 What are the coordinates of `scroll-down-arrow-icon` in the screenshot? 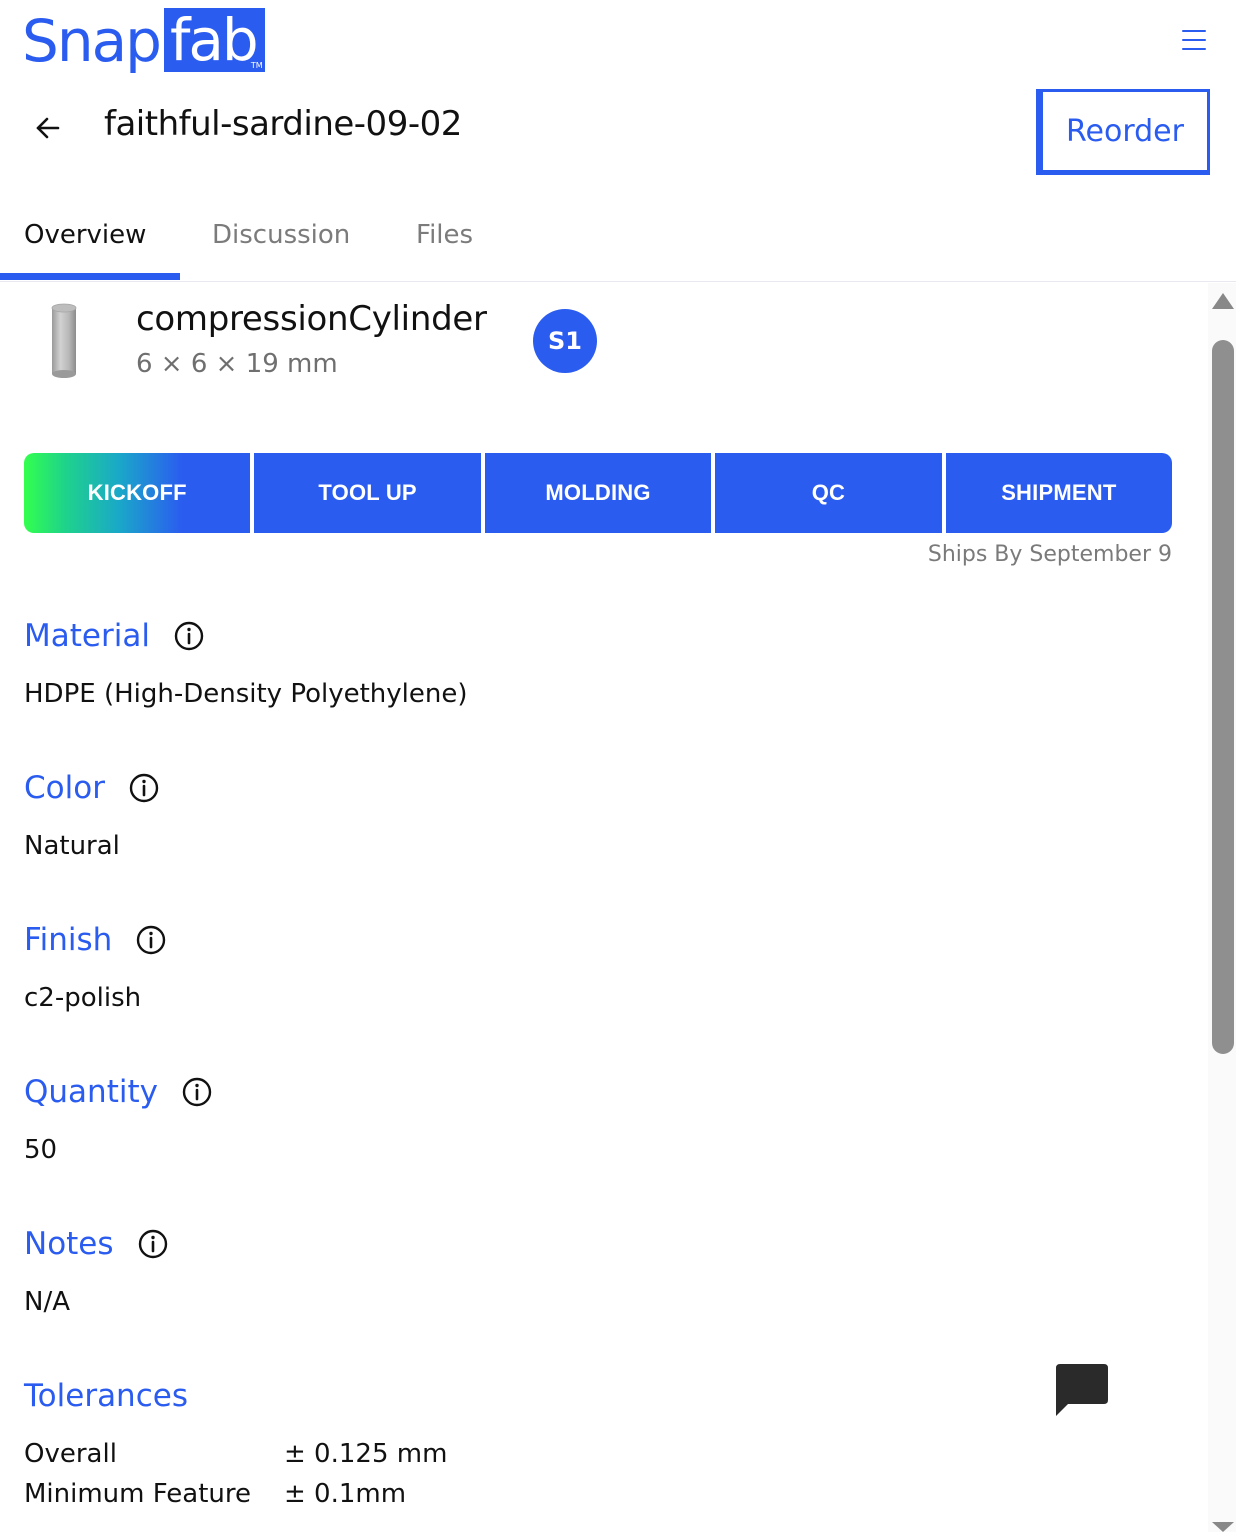 It's located at (1223, 1527).